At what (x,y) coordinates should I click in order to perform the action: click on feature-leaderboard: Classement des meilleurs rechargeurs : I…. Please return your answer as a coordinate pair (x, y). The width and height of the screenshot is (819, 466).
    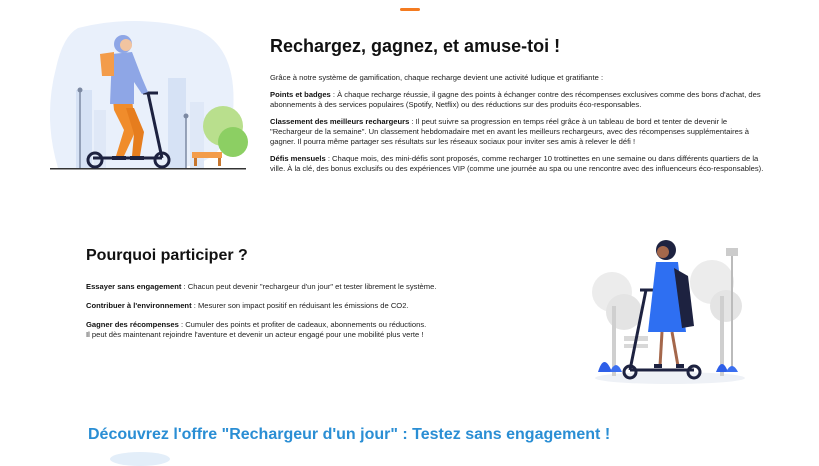
    Looking at the image, I should click on (520, 132).